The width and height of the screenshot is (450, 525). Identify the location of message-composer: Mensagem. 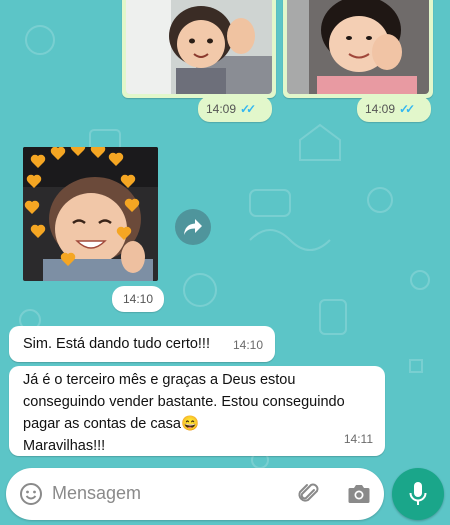
(195, 494).